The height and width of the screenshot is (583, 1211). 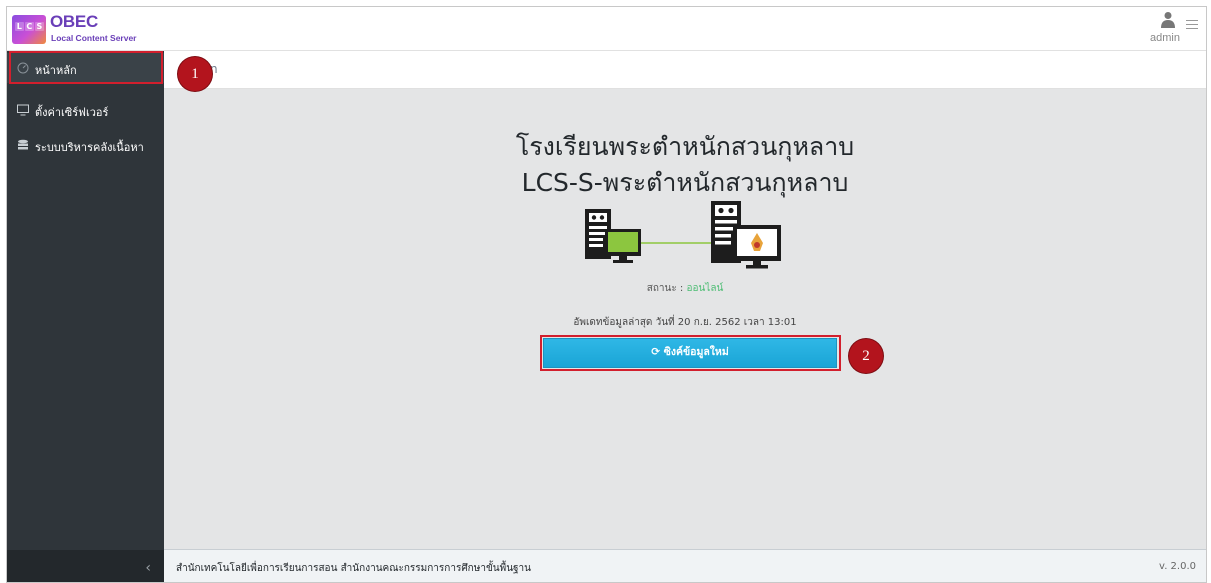 I want to click on status-badge: ออนไลน์, so click(x=705, y=288).